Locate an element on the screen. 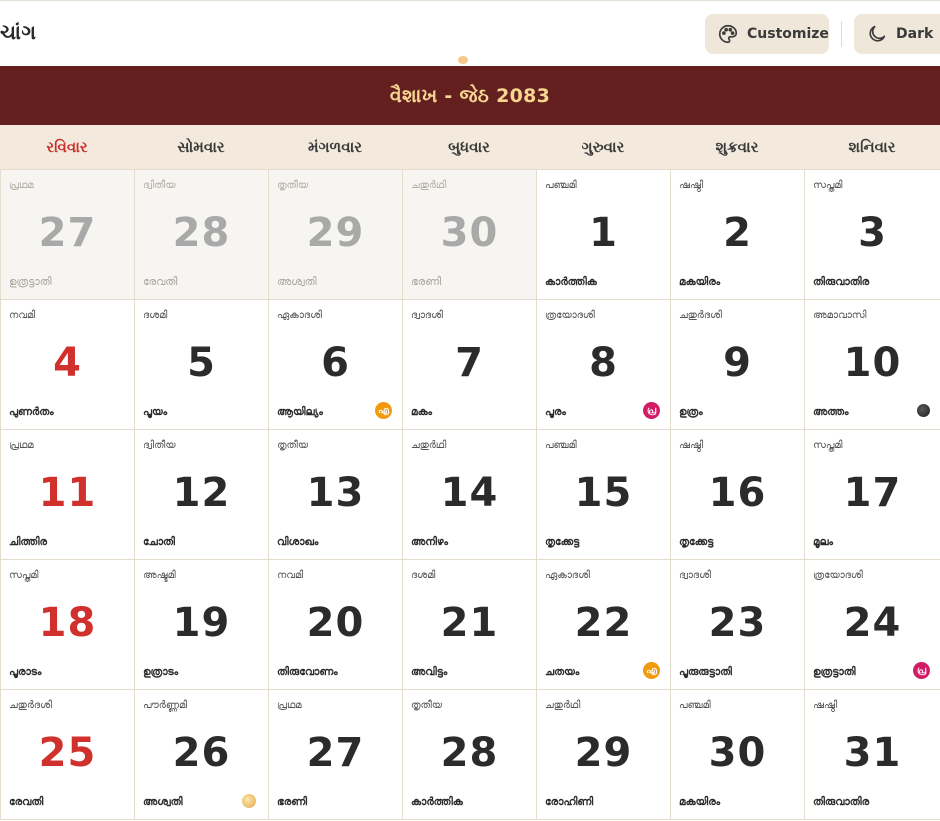 This screenshot has width=940, height=821. day-cell: ഏകാദശി 6 ആയില്യം എ is located at coordinates (336, 365).